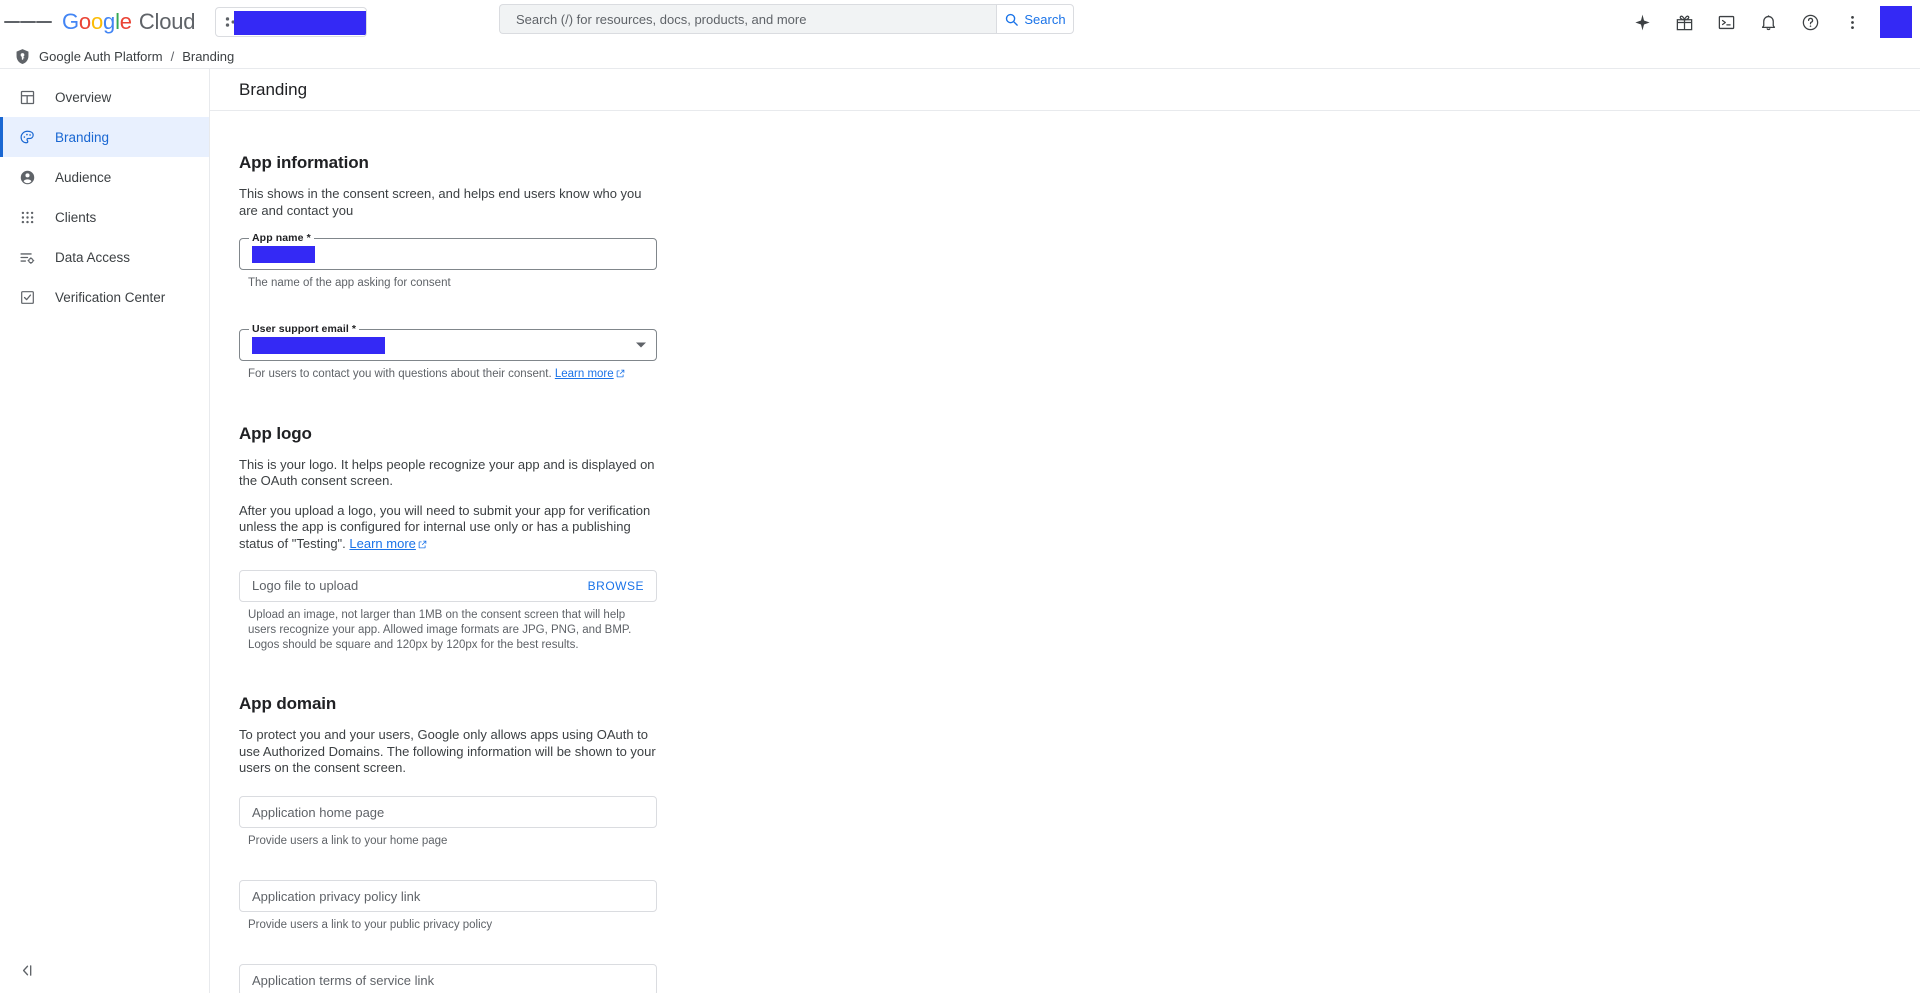  I want to click on application-privacy-policy-input: Application privacy policy link, so click(448, 896).